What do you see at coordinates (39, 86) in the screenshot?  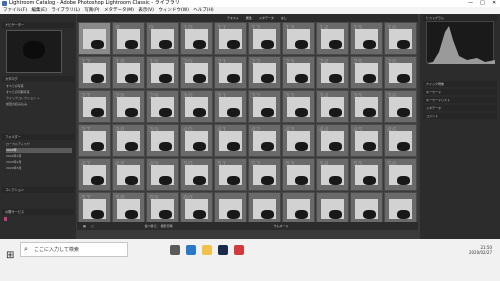 I see `catalog-all-photos: すべての写真` at bounding box center [39, 86].